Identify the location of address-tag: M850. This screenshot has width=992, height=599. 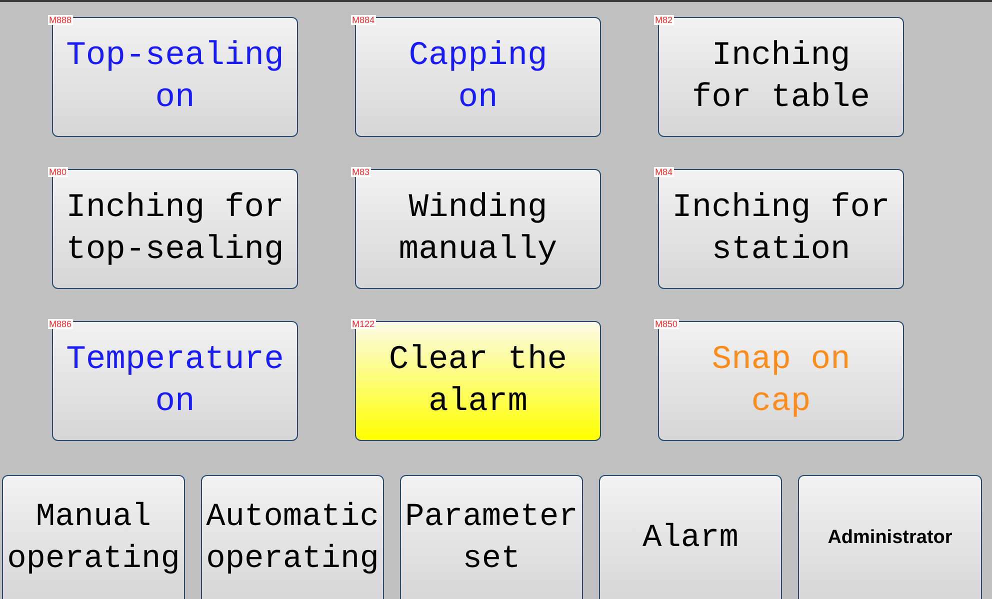
(666, 324).